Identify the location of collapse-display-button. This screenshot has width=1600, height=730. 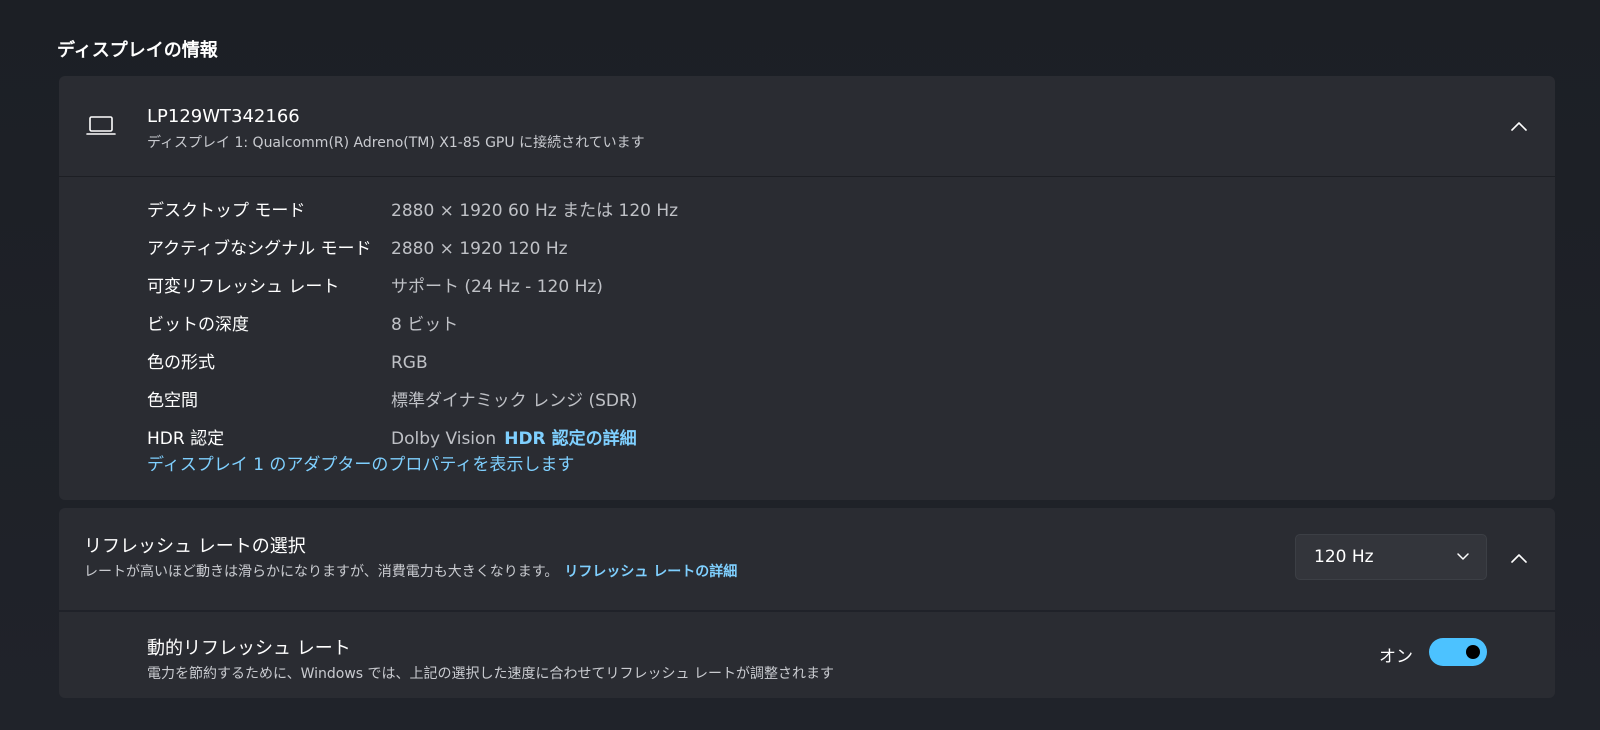
(1519, 126).